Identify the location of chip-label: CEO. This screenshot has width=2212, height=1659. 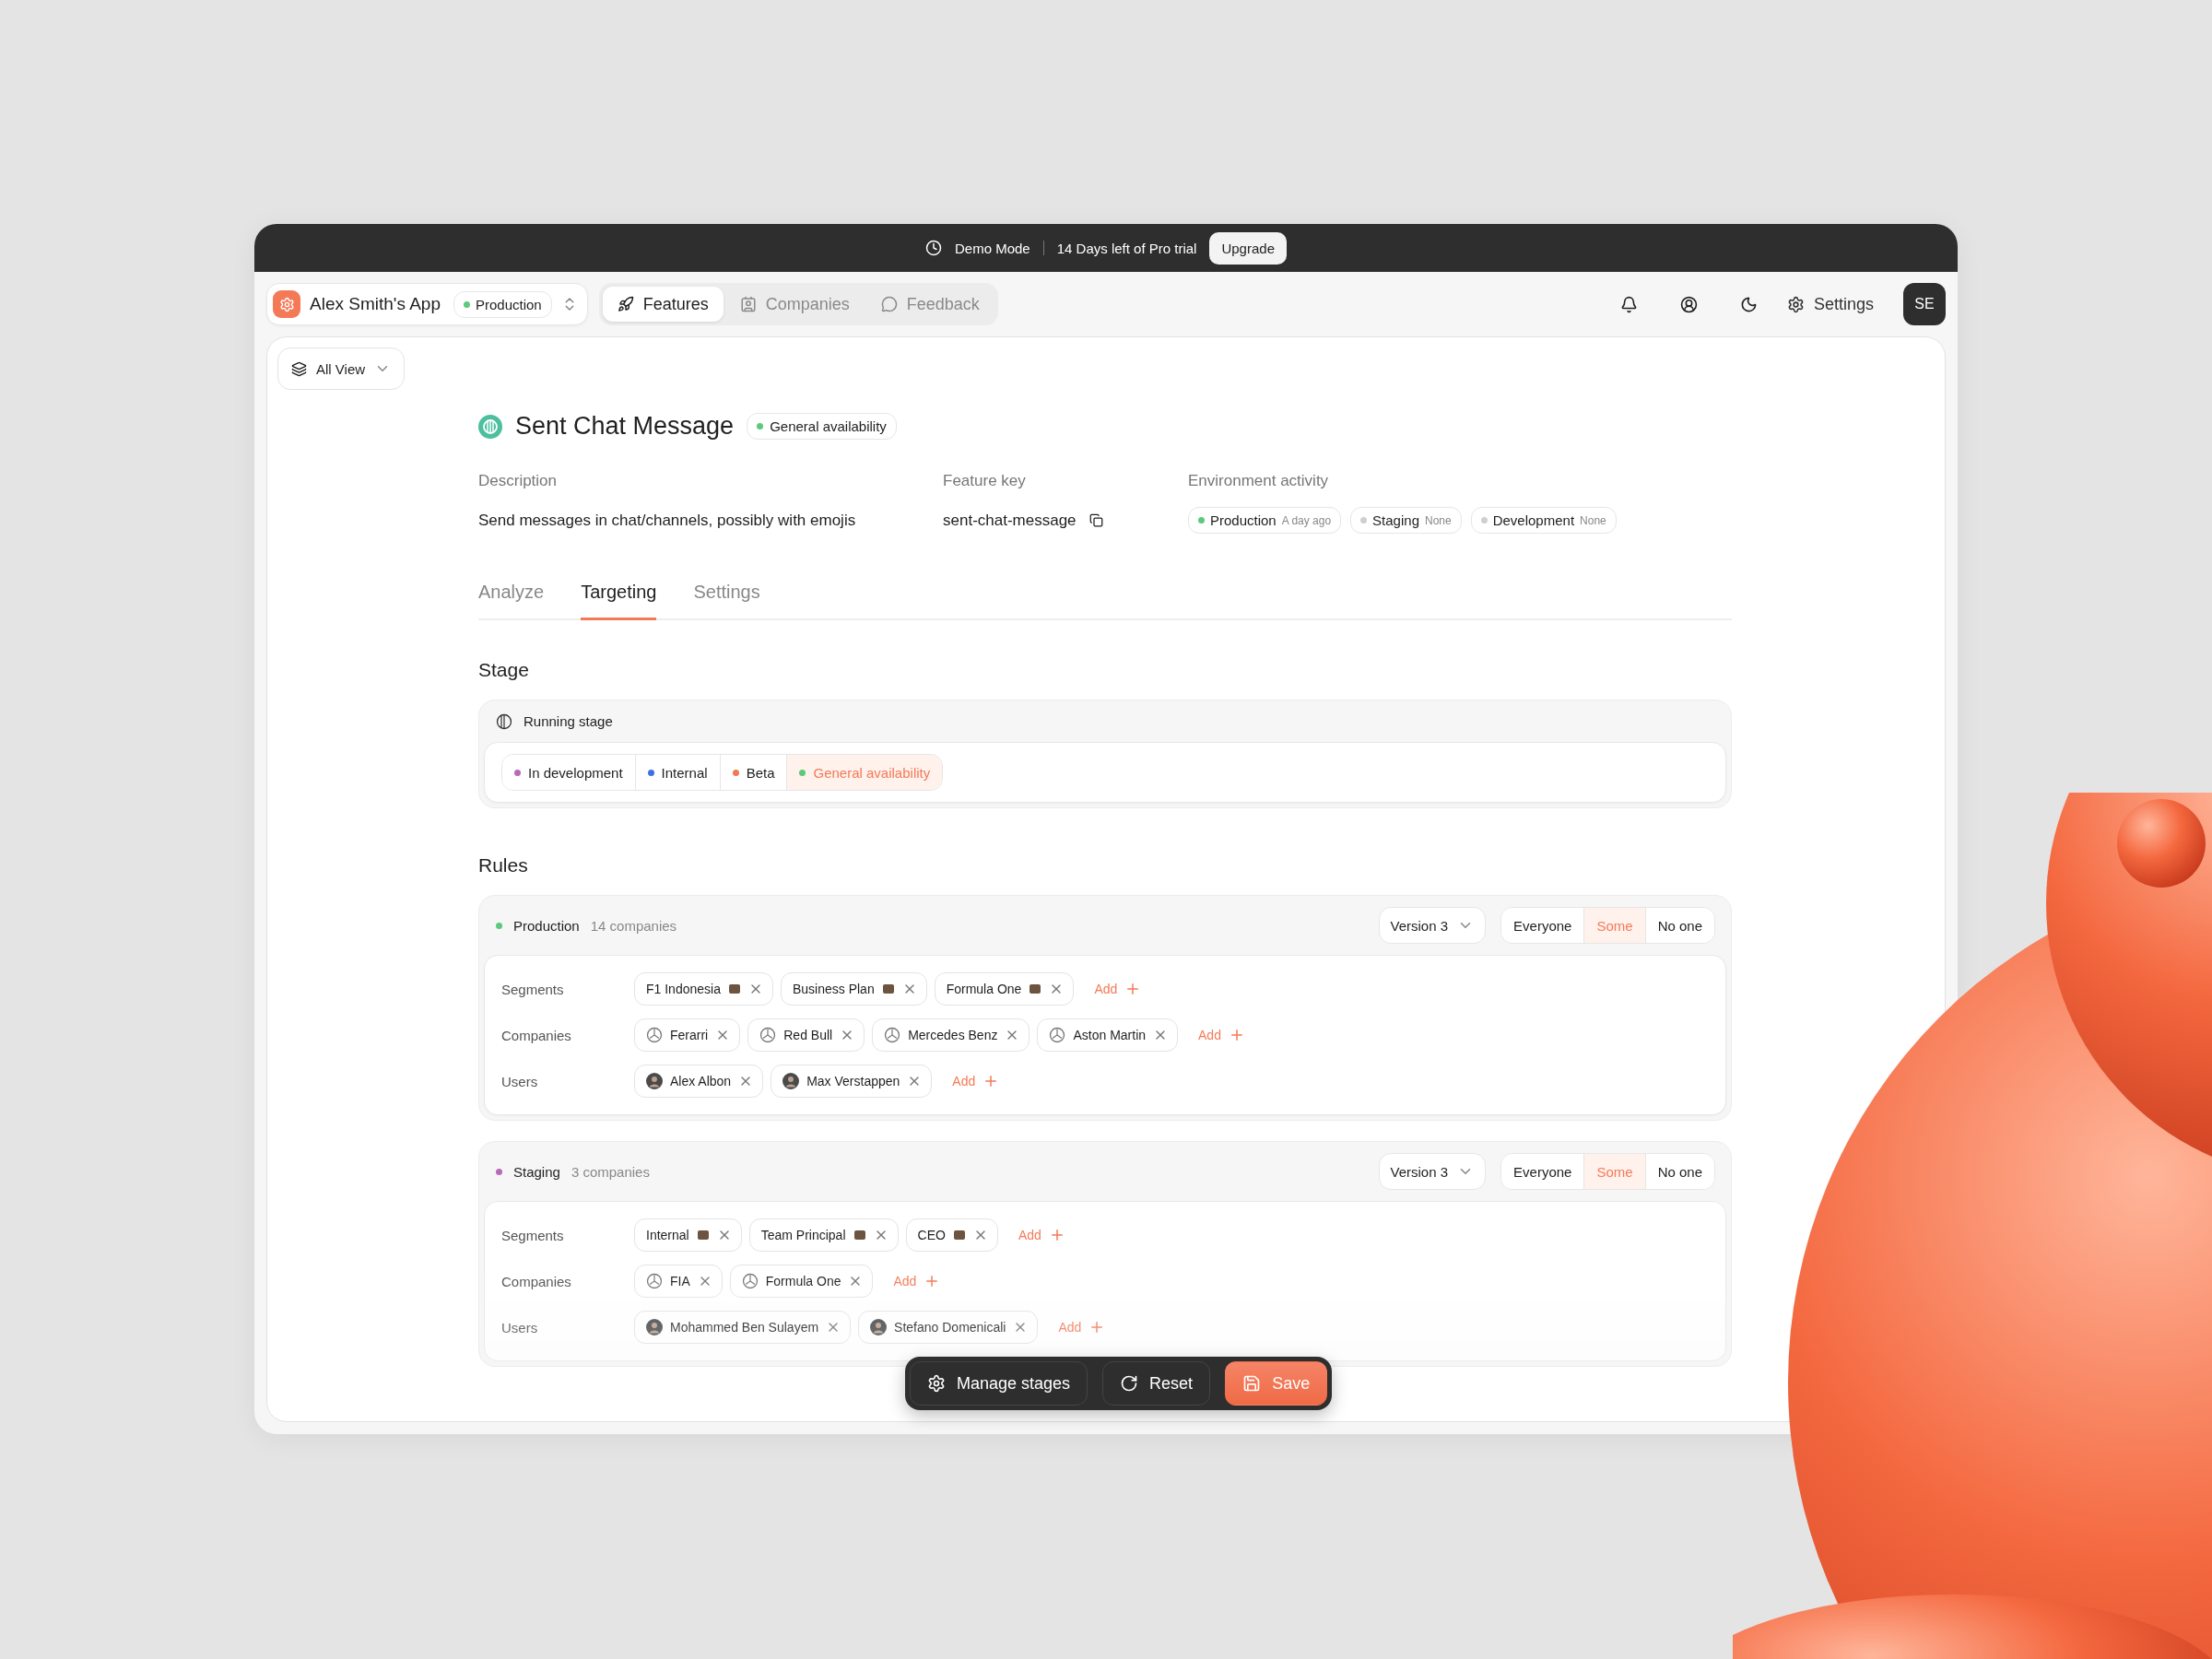
(931, 1235).